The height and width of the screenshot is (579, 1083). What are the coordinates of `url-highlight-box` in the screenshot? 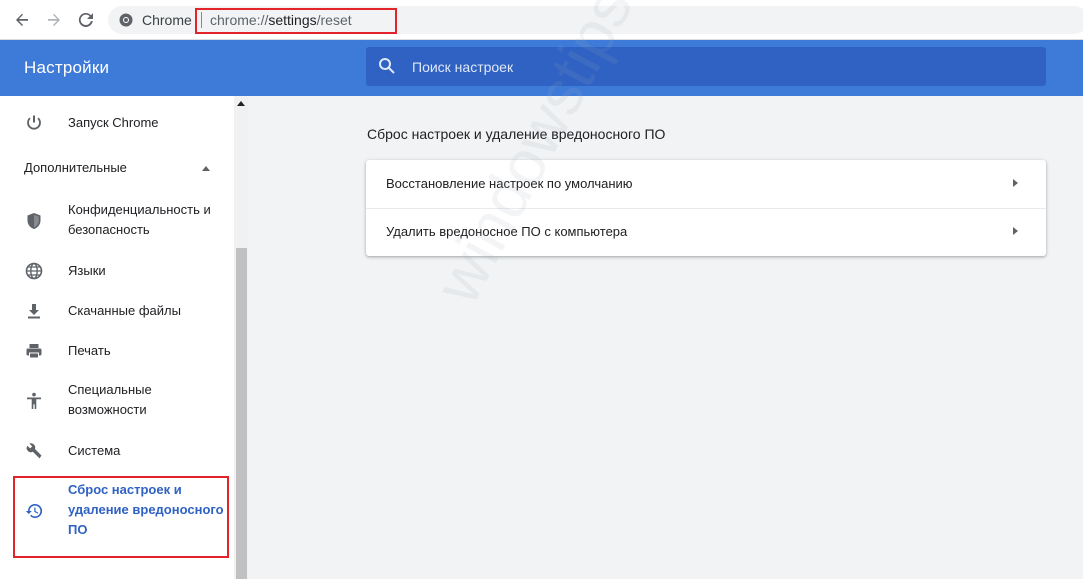 It's located at (296, 21).